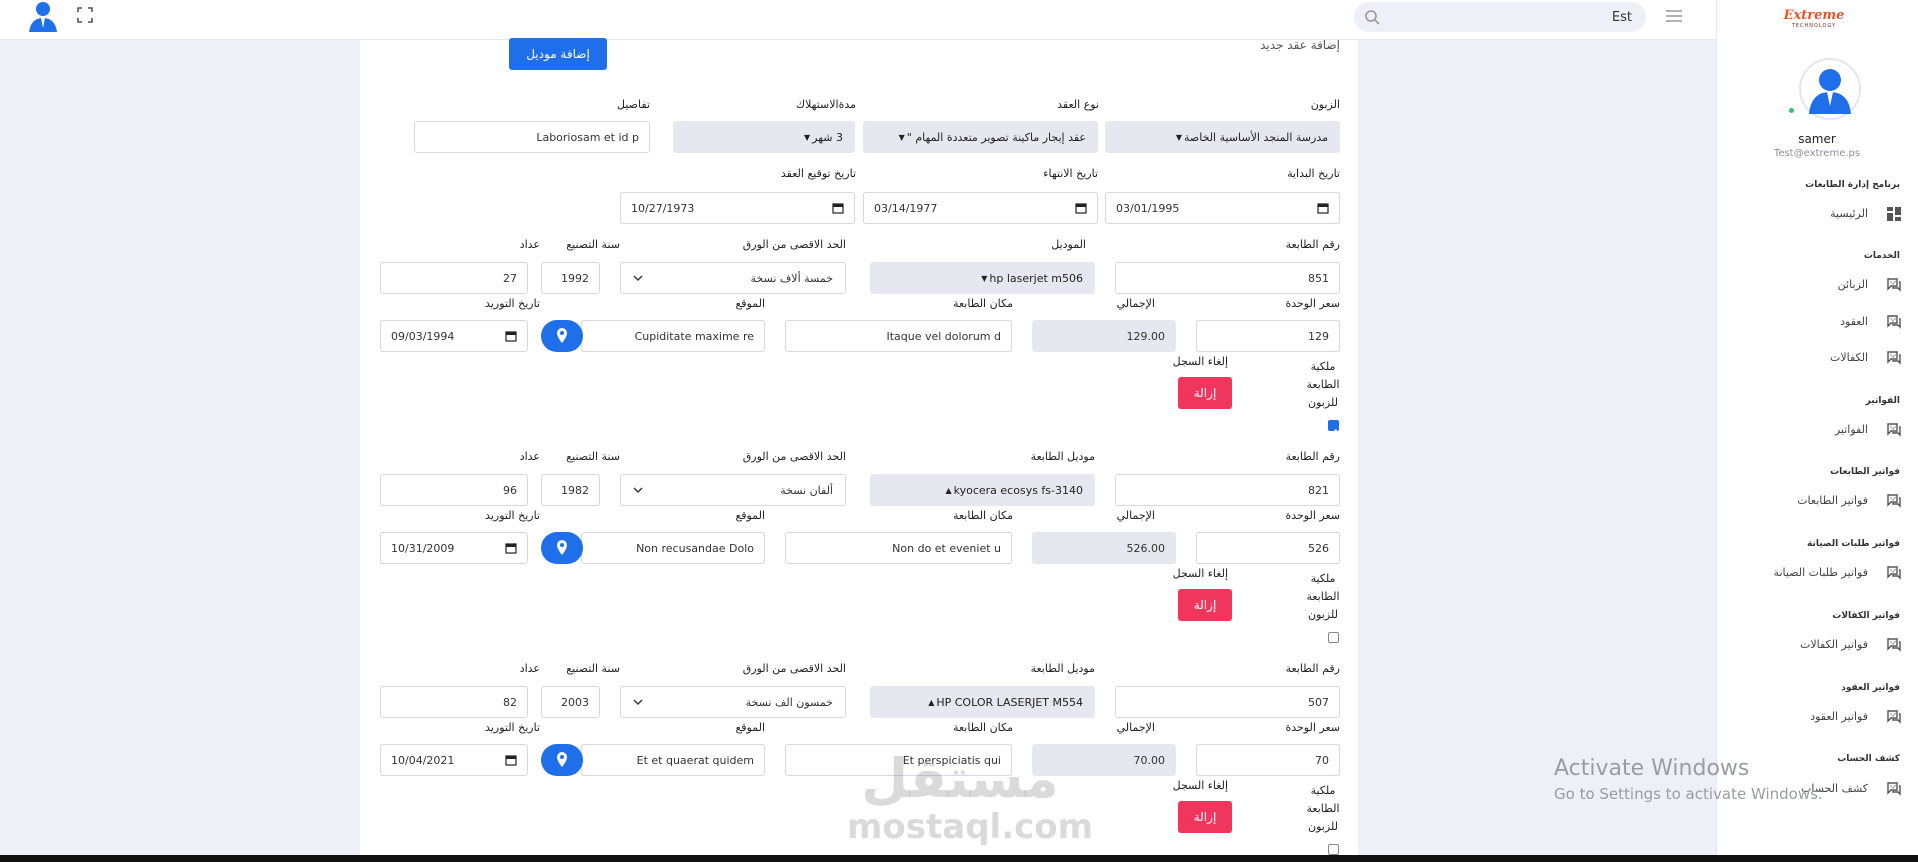 The image size is (1918, 862). I want to click on search-icon, so click(1372, 17).